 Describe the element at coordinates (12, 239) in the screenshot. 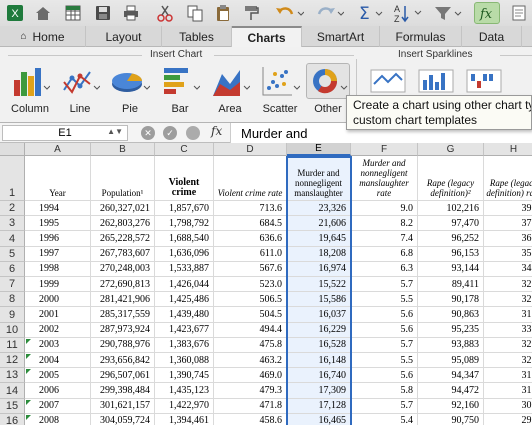

I see `row-header: 4` at that location.